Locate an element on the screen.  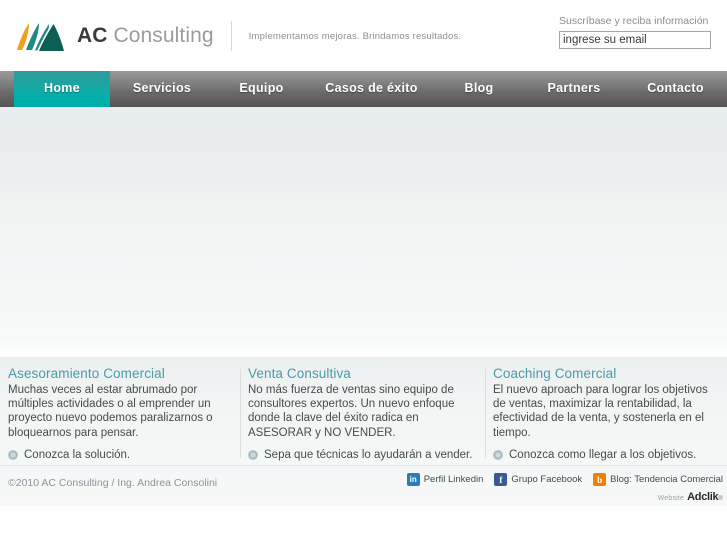
feature-link-label: Sepa que técnicas lo ayudarán a vender. is located at coordinates (368, 454).